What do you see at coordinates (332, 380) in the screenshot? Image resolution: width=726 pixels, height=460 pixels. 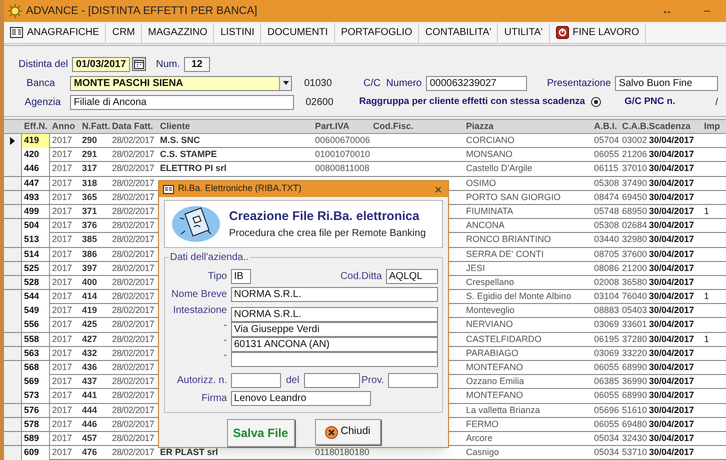 I see `date-field` at bounding box center [332, 380].